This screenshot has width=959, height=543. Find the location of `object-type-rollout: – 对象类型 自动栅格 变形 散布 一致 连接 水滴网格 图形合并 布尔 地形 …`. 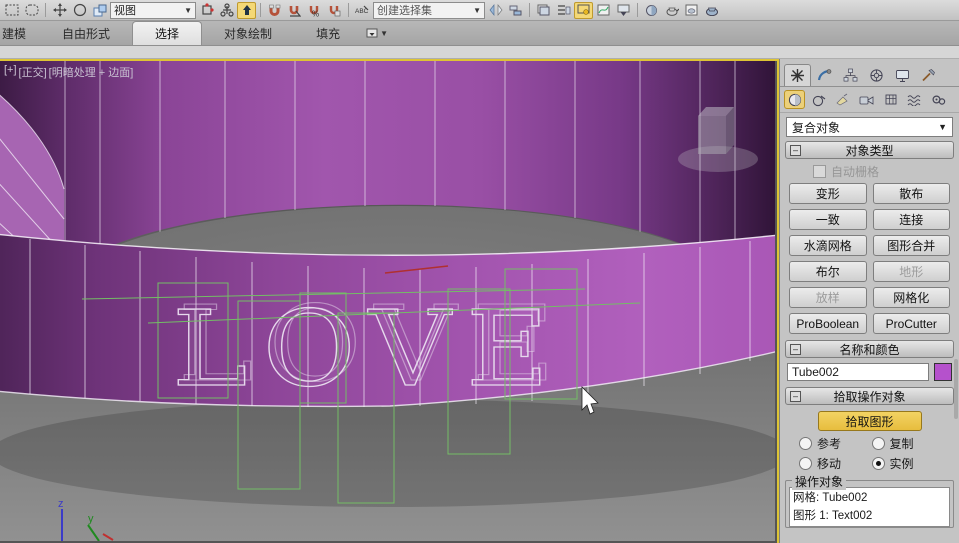

object-type-rollout: – 对象类型 自动栅格 变形 散布 一致 连接 水滴网格 图形合并 布尔 地形 … is located at coordinates (869, 237).